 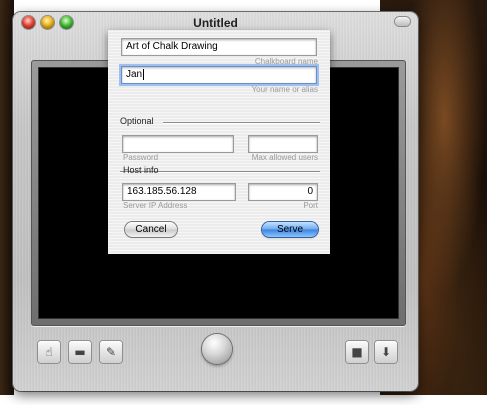 What do you see at coordinates (151, 229) in the screenshot?
I see `cancel-button: Cancel` at bounding box center [151, 229].